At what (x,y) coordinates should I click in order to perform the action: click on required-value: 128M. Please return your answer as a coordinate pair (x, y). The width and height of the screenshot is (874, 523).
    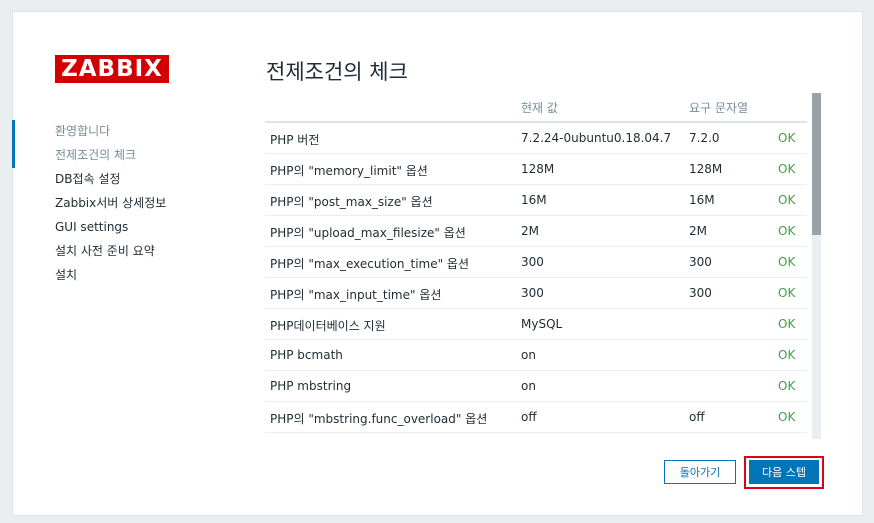
    Looking at the image, I should click on (706, 169).